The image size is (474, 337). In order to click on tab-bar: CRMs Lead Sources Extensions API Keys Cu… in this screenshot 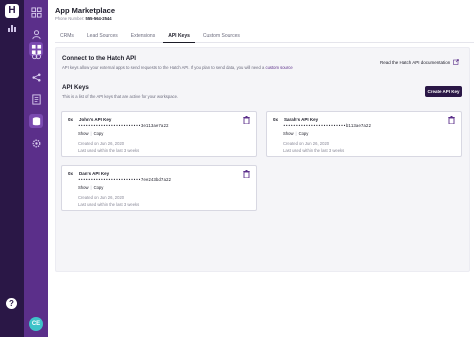, I will do `click(264, 37)`.